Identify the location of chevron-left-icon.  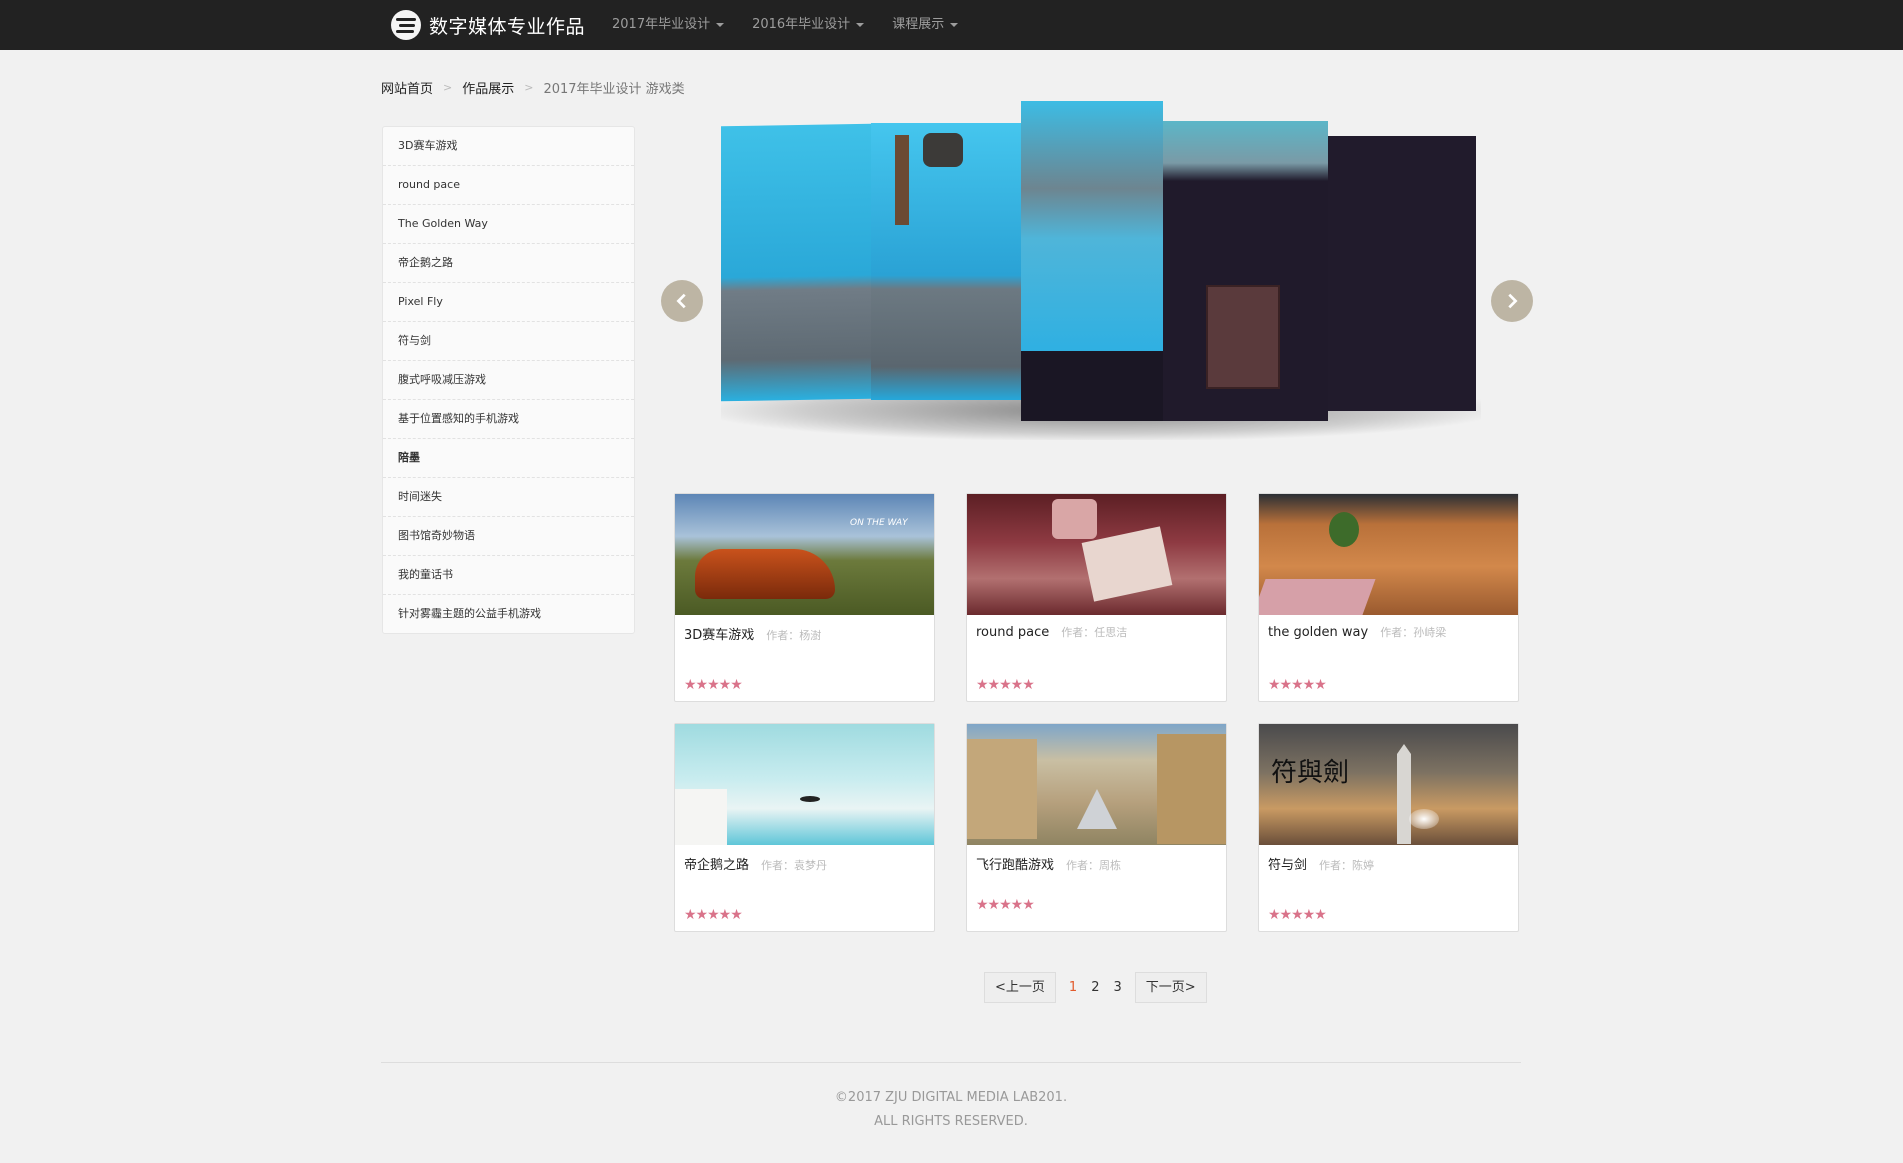
(681, 301).